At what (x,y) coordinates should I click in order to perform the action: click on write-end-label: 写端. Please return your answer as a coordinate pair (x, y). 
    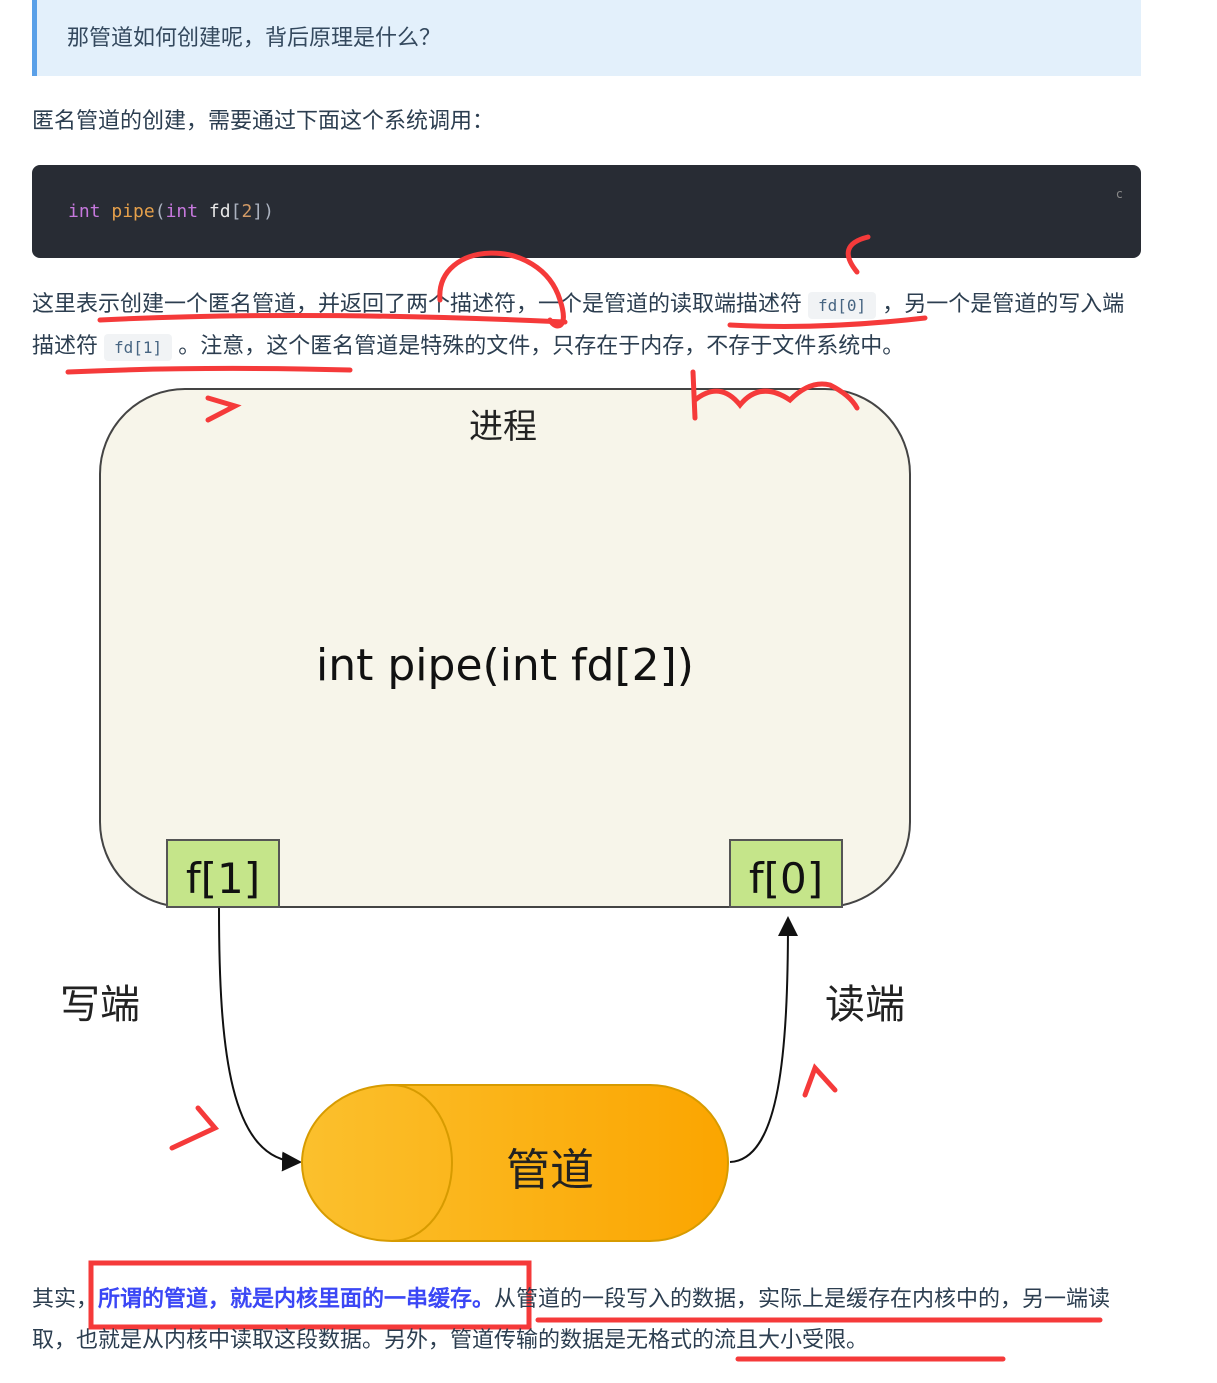
    Looking at the image, I should click on (100, 1005).